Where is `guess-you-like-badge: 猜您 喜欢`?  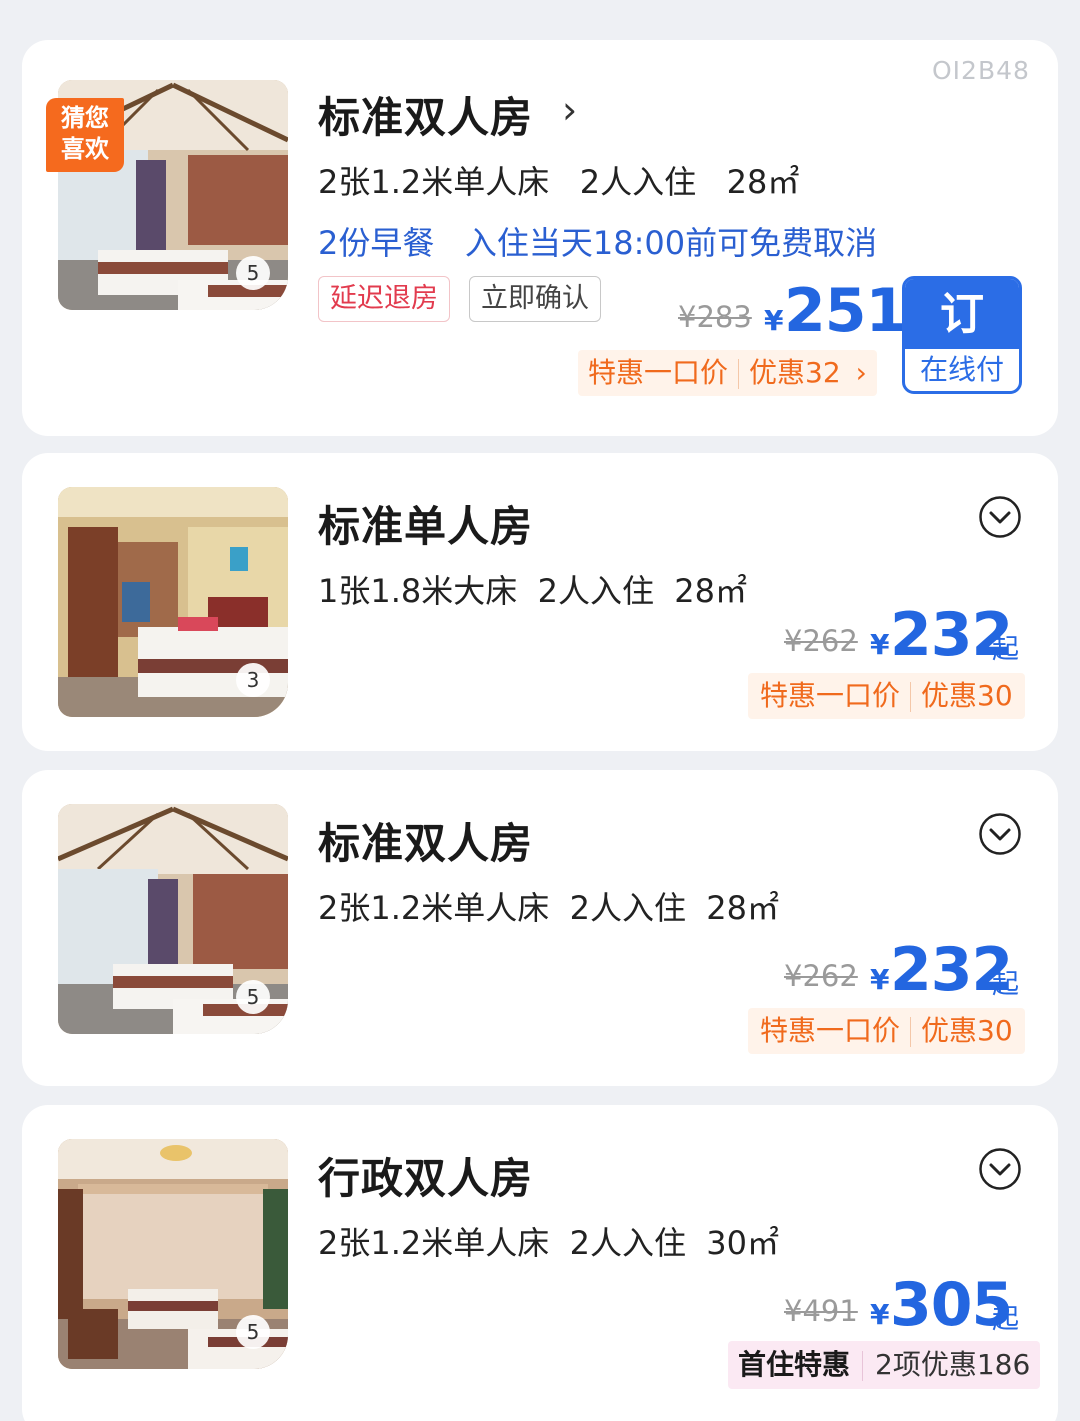 guess-you-like-badge: 猜您 喜欢 is located at coordinates (85, 135).